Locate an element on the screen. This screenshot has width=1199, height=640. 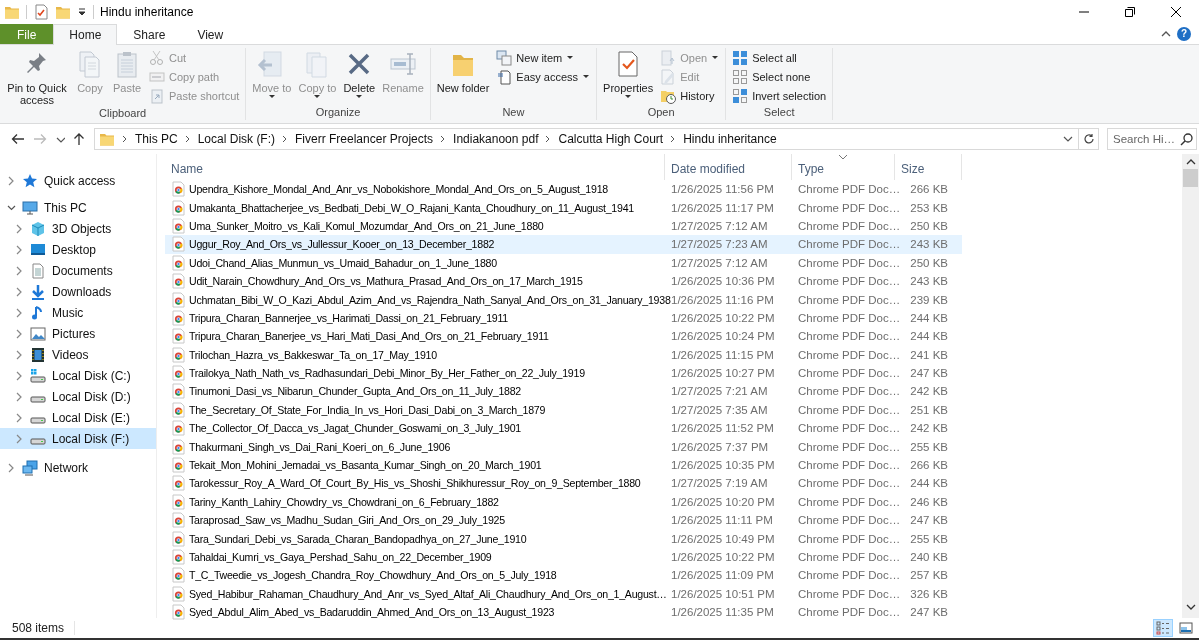
properties-icon is located at coordinates (41, 12).